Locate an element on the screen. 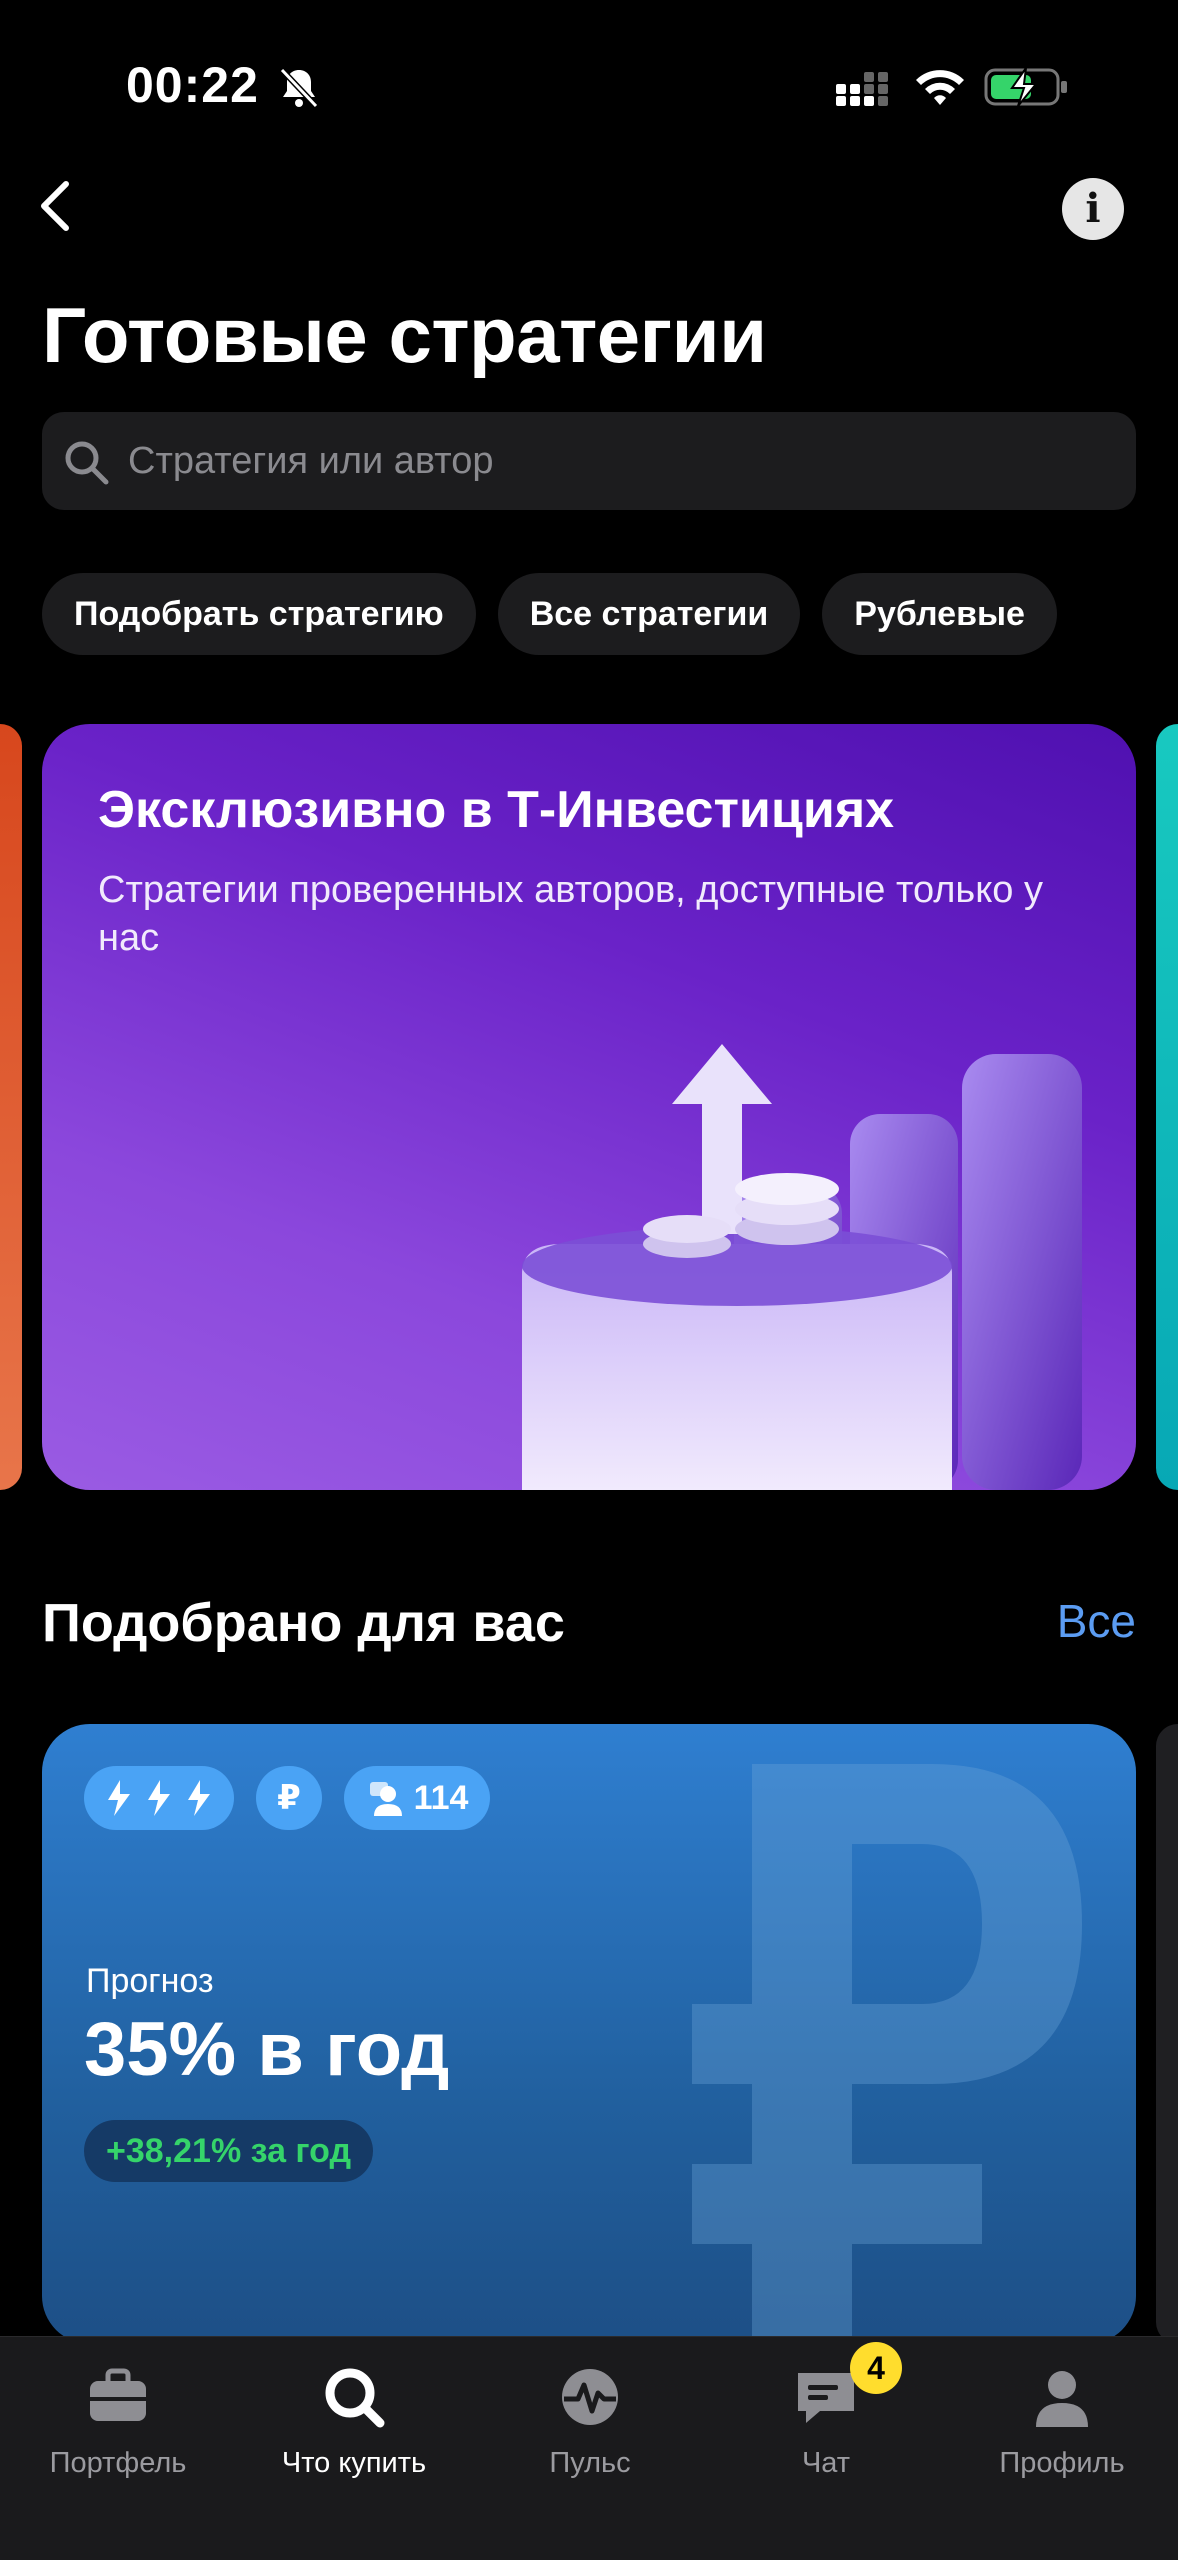 This screenshot has height=2560, width=1178. search-input is located at coordinates (608, 461).